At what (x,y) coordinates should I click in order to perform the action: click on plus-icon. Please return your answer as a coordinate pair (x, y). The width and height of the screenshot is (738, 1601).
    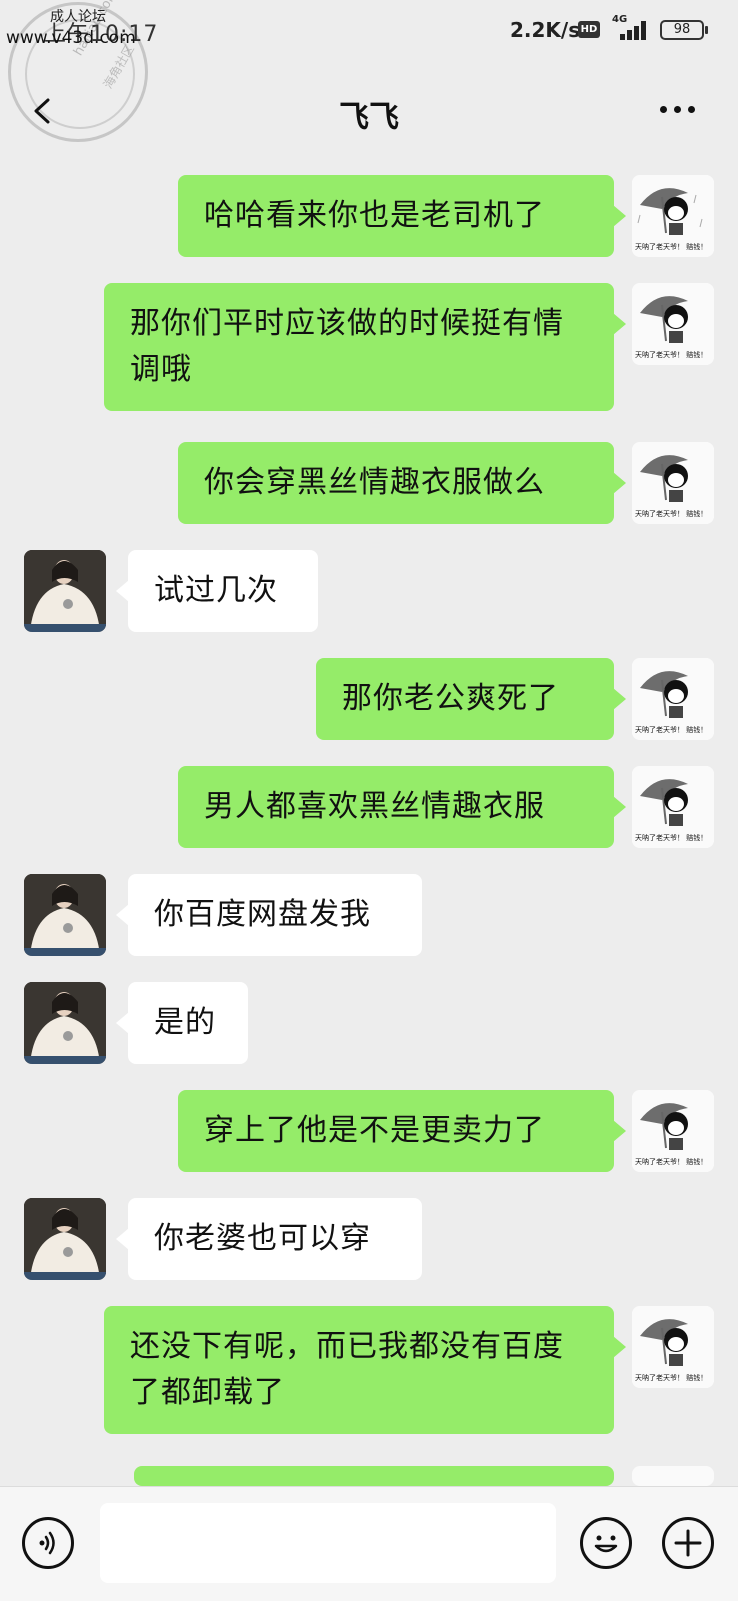
    Looking at the image, I should click on (688, 1543).